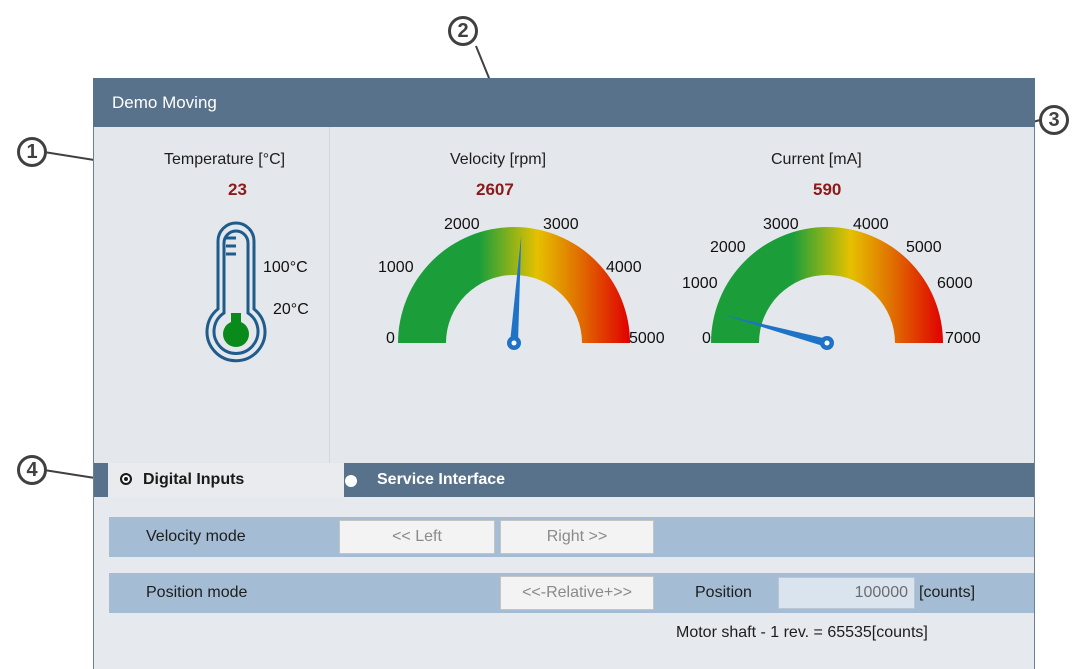  Describe the element at coordinates (624, 267) in the screenshot. I see `velocity-tick: 4000` at that location.